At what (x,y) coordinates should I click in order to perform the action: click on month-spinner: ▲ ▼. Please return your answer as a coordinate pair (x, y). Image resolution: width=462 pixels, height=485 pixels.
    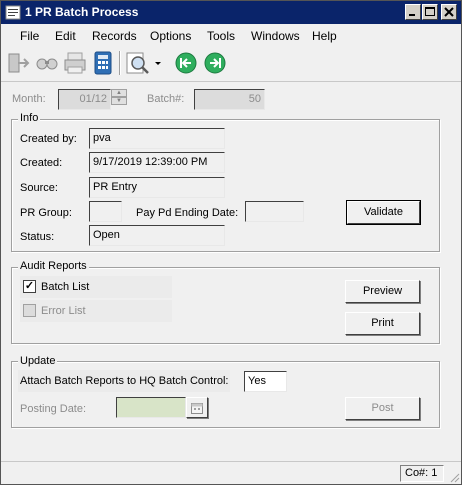
    Looking at the image, I should click on (119, 97).